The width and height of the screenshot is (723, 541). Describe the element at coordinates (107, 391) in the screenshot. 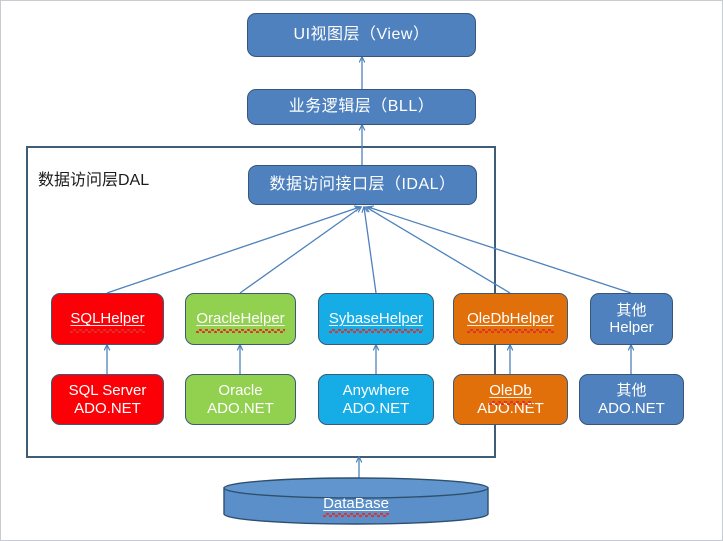

I see `provider-label-sqlserver-line1: SQL Server` at that location.